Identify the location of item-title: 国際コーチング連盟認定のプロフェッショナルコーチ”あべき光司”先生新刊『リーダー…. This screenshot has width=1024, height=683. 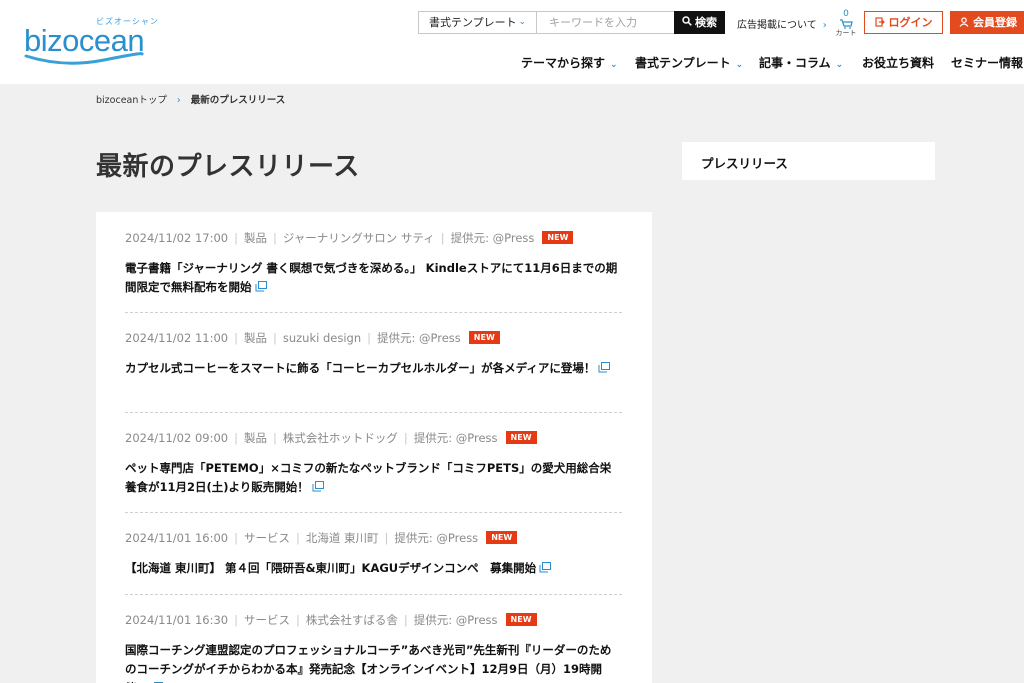
(368, 663).